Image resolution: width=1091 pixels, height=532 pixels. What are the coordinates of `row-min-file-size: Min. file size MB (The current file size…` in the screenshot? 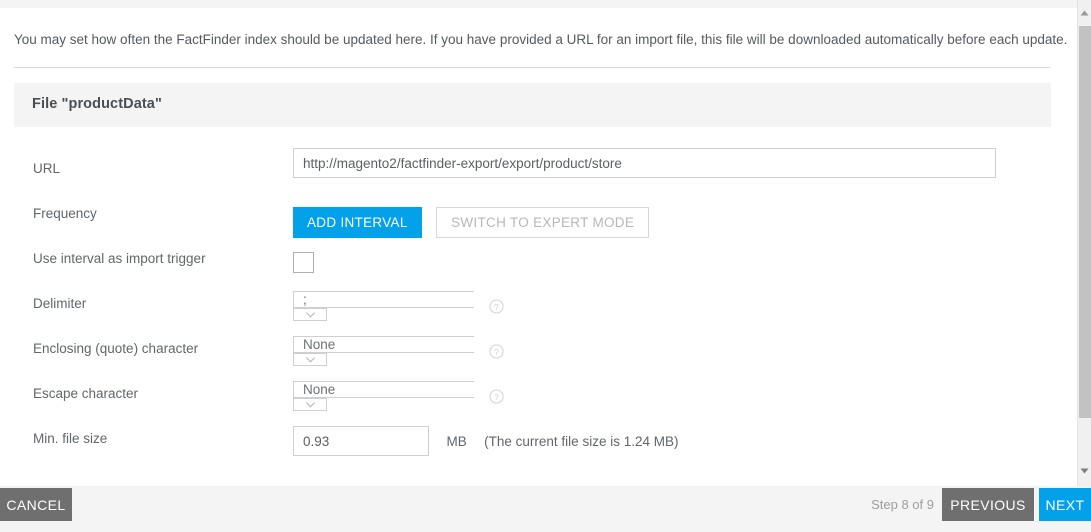 It's located at (538, 440).